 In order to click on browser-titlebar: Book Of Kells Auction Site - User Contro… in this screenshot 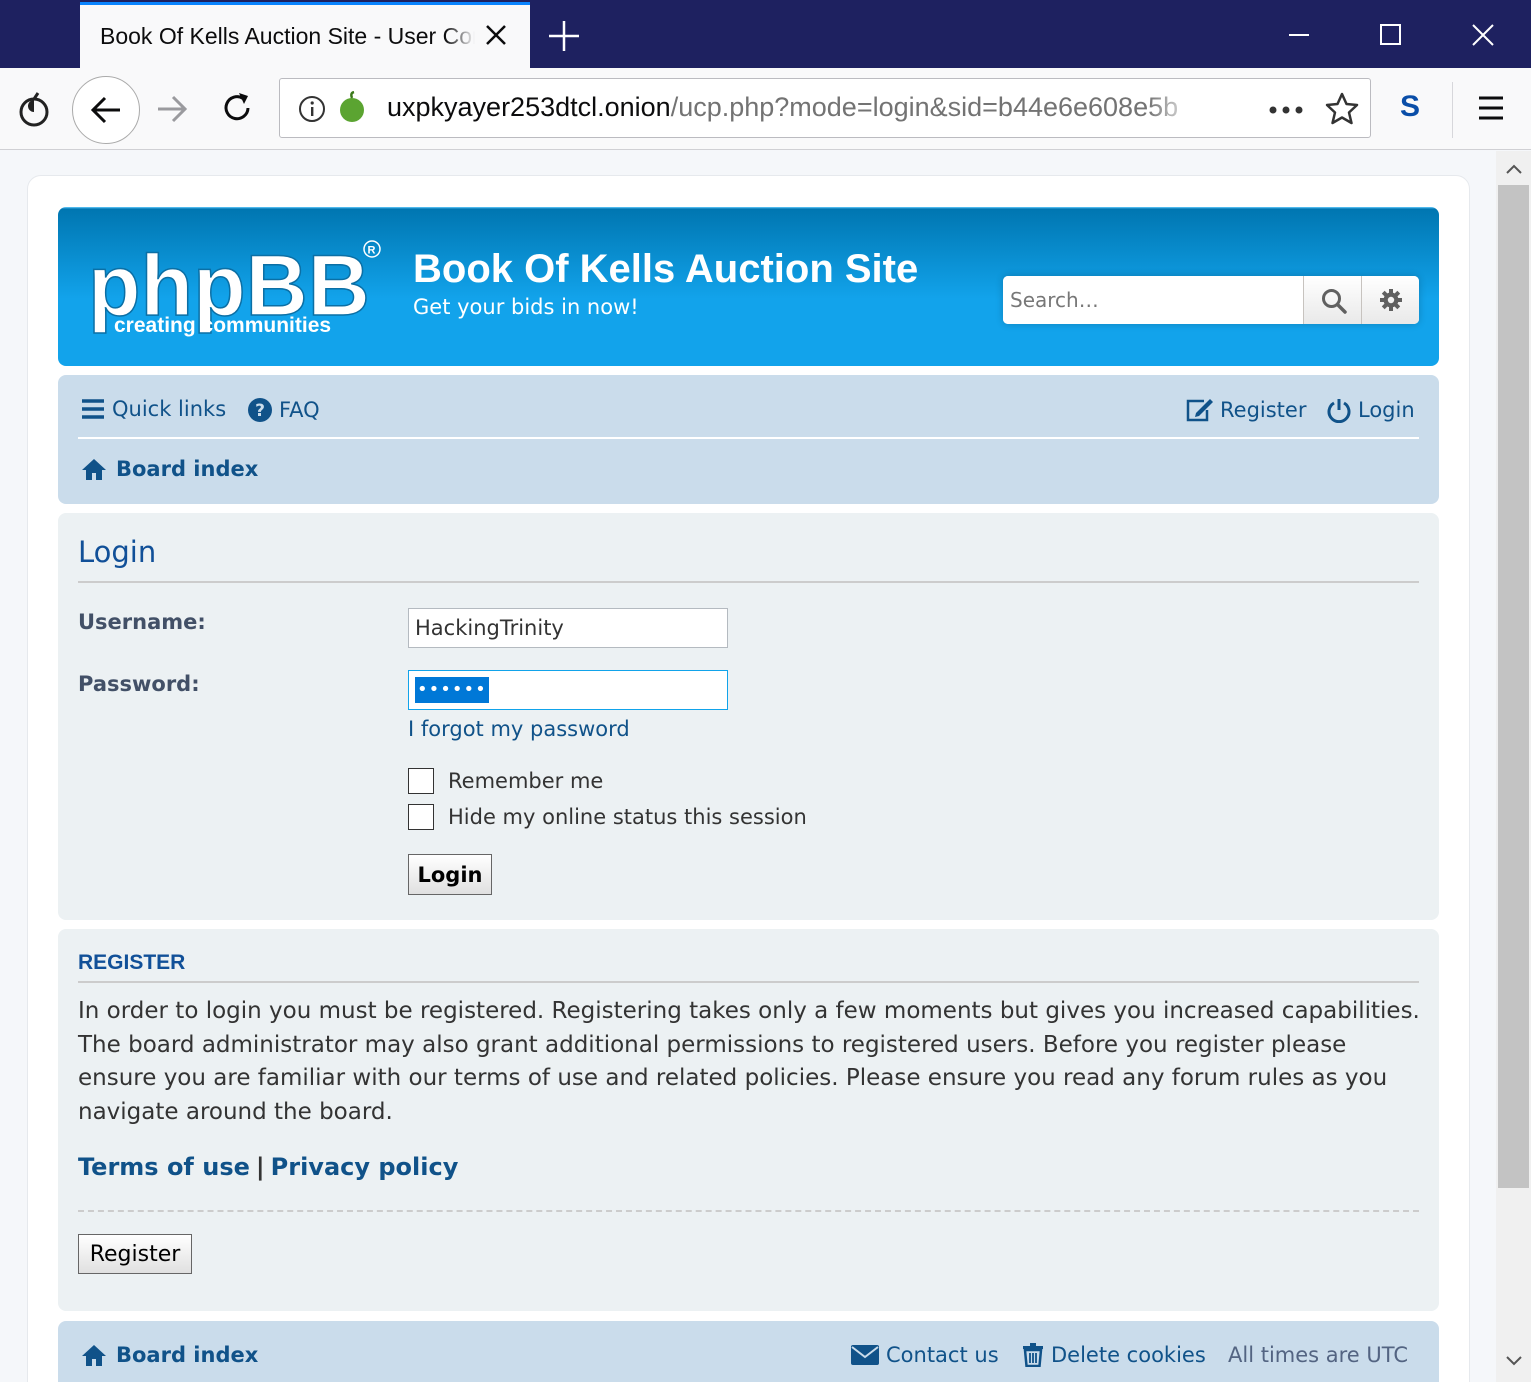, I will do `click(765, 34)`.